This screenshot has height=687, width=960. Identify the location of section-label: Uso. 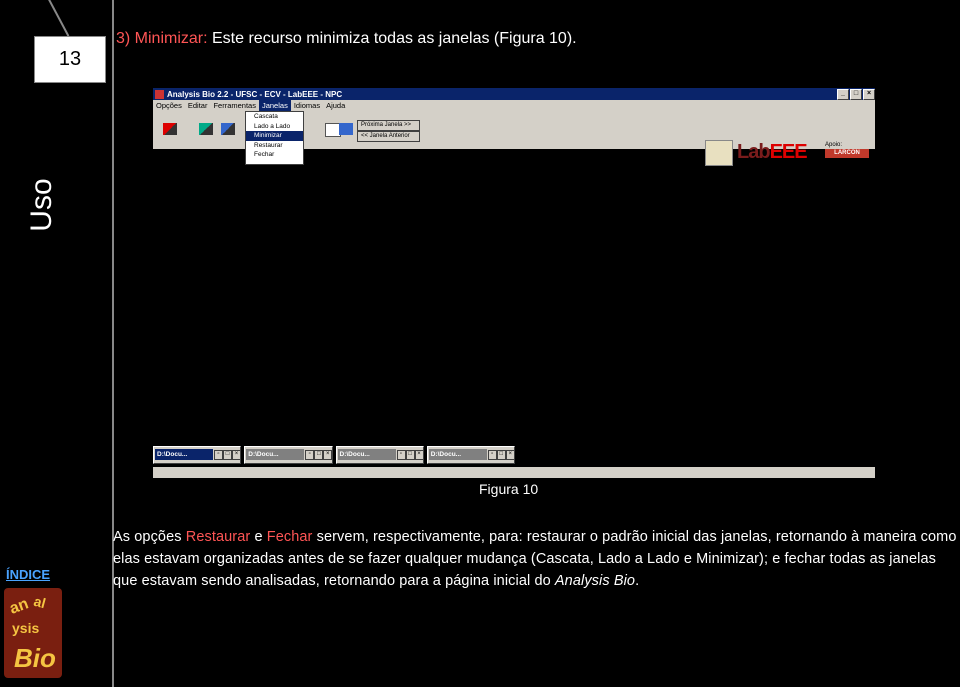
(41, 205).